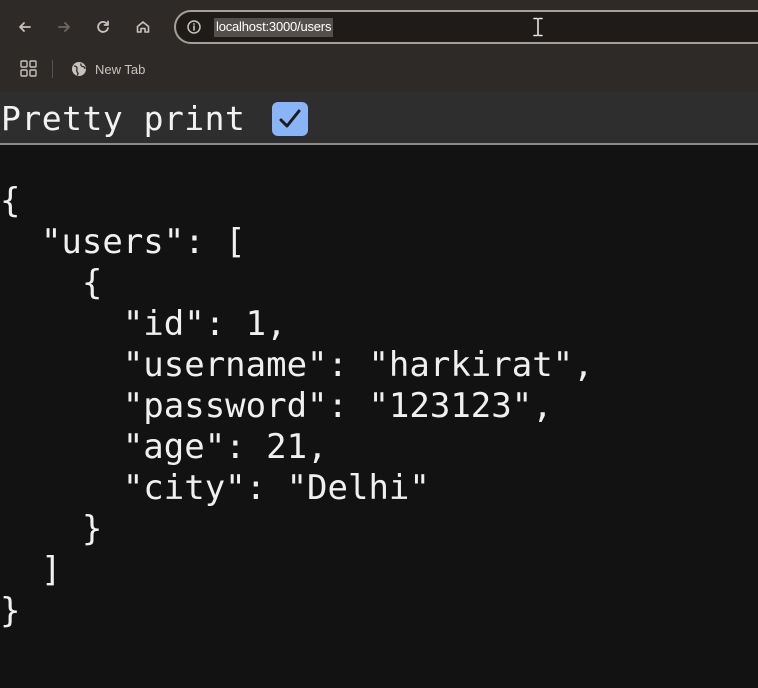 The width and height of the screenshot is (758, 688). Describe the element at coordinates (123, 118) in the screenshot. I see `pretty-print-label: Pretty print` at that location.